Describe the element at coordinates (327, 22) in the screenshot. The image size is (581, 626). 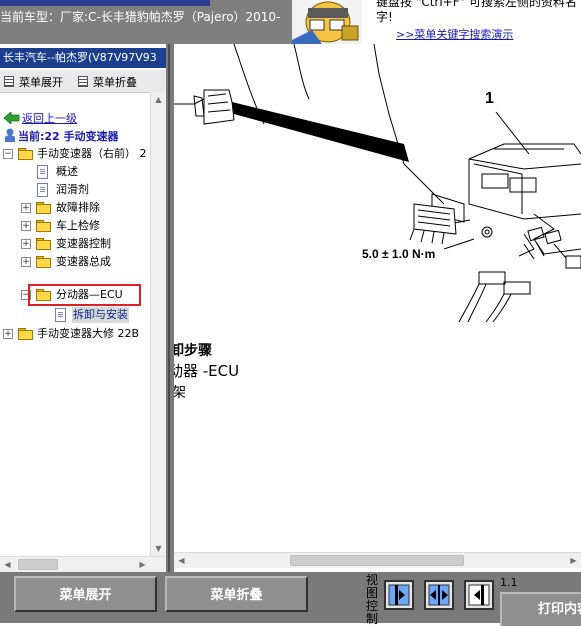
I see `mascot-icon` at that location.